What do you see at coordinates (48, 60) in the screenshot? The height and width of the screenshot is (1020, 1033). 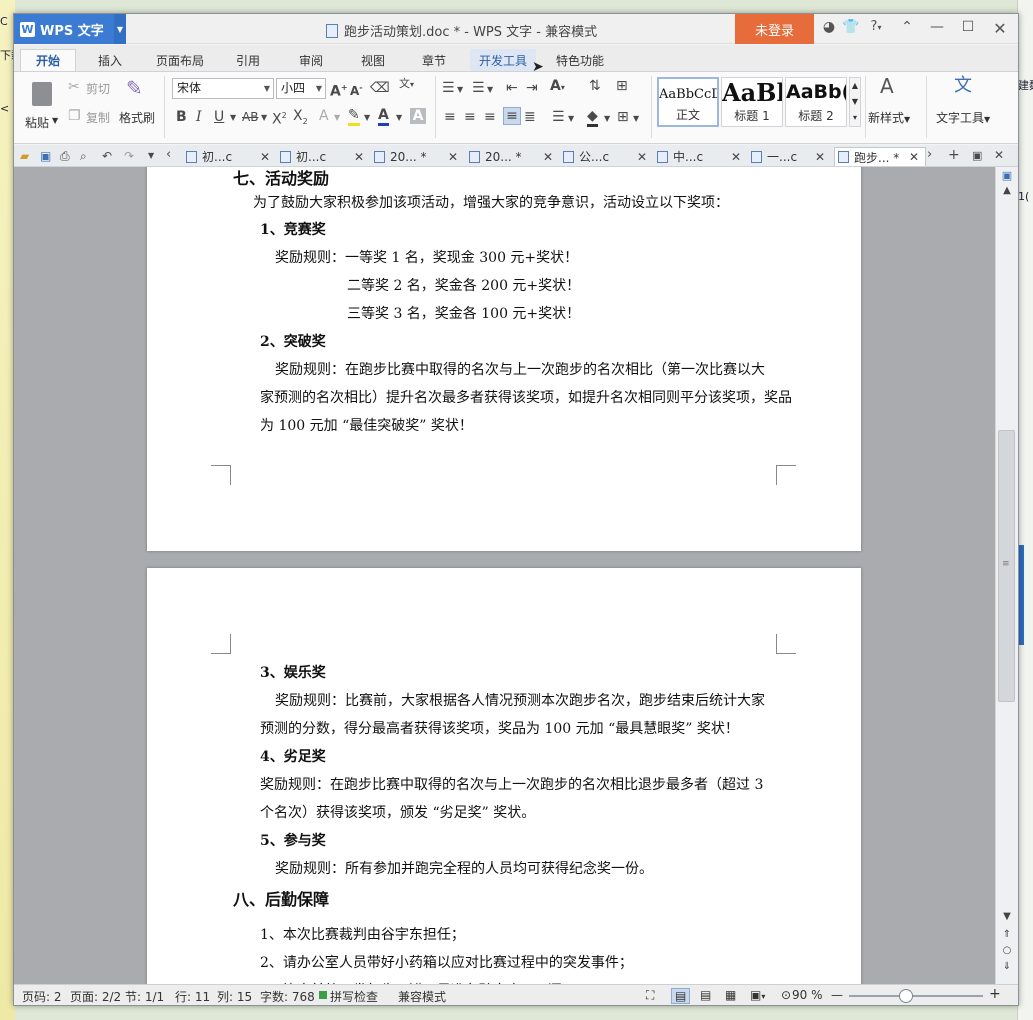 I see `tab-home: 开始` at bounding box center [48, 60].